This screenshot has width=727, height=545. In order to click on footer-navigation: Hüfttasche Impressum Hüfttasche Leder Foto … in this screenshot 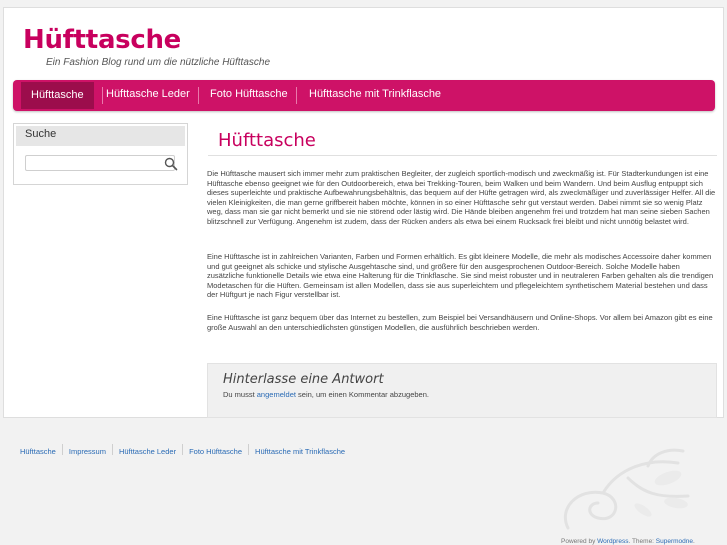, I will do `click(182, 448)`.